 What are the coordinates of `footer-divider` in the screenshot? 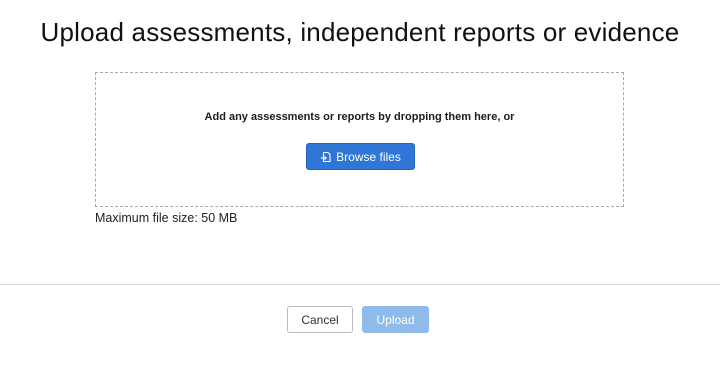 It's located at (360, 284).